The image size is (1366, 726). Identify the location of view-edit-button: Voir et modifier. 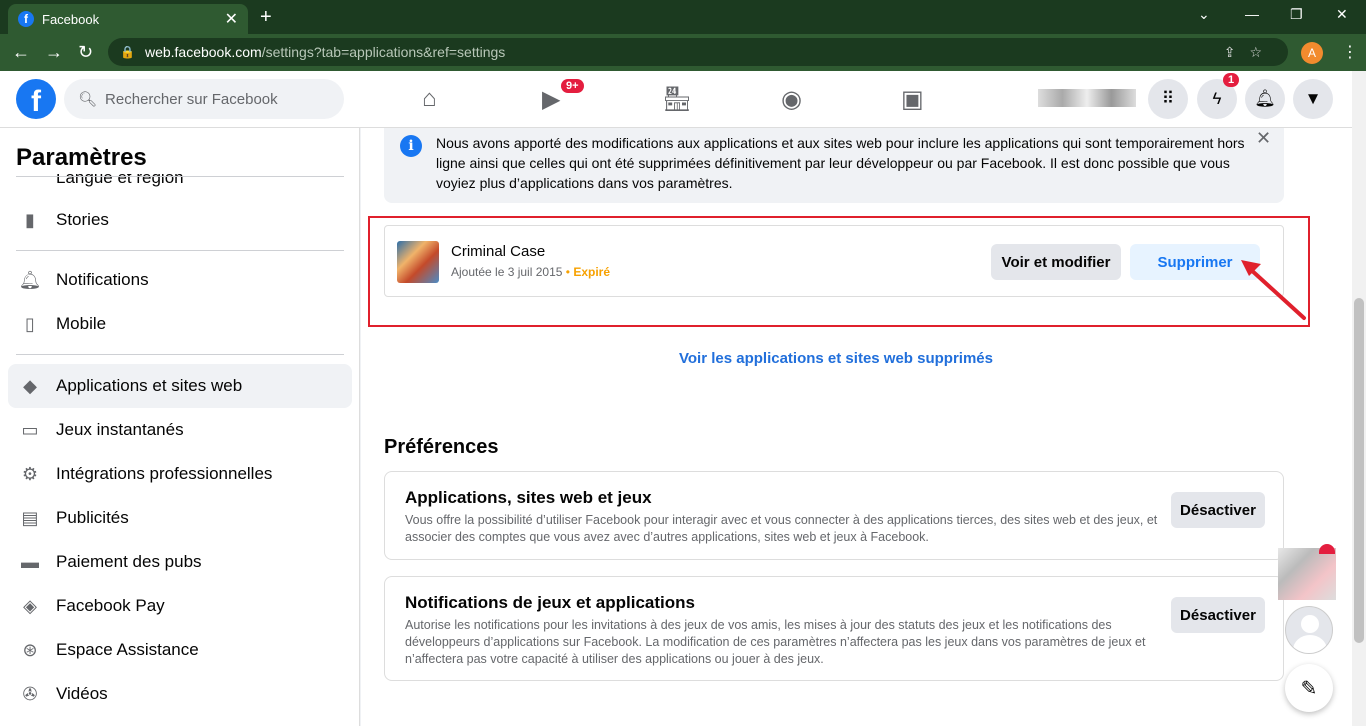
(1056, 262).